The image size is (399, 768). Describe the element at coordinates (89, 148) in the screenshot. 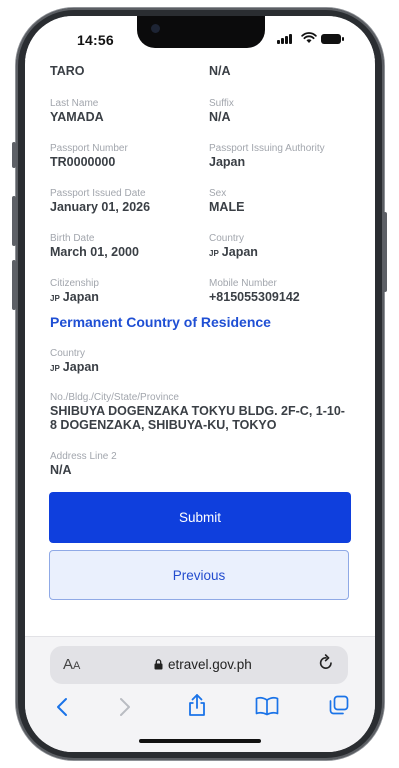

I see `field-label: Passport Number` at that location.